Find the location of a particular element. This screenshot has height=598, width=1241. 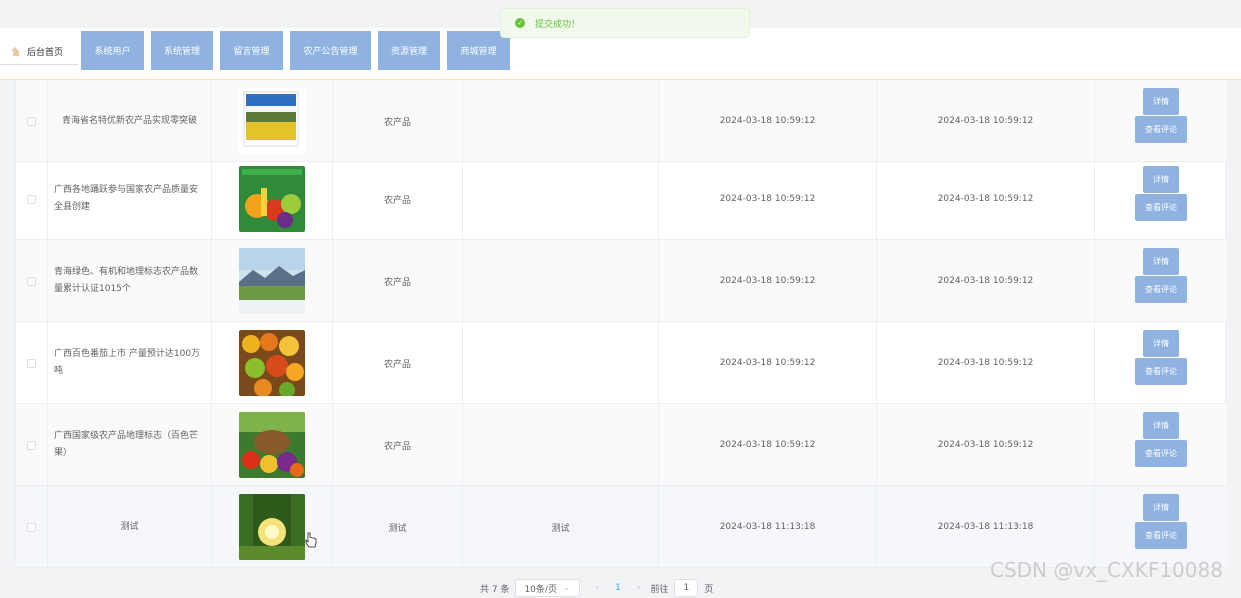

home-icon is located at coordinates (15, 51).